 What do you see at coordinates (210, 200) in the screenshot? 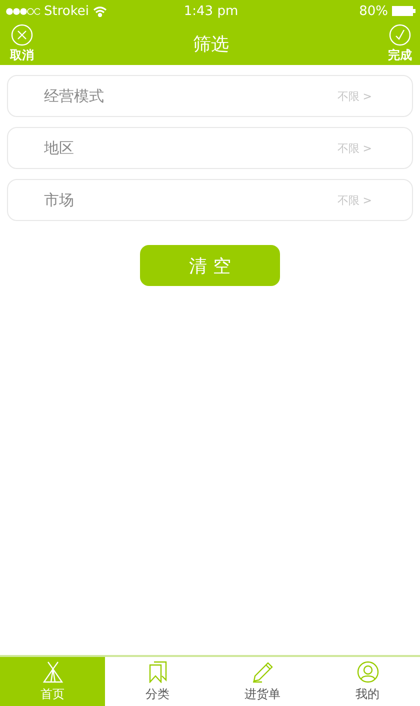
I see `filter-row: 市场 不限 >` at bounding box center [210, 200].